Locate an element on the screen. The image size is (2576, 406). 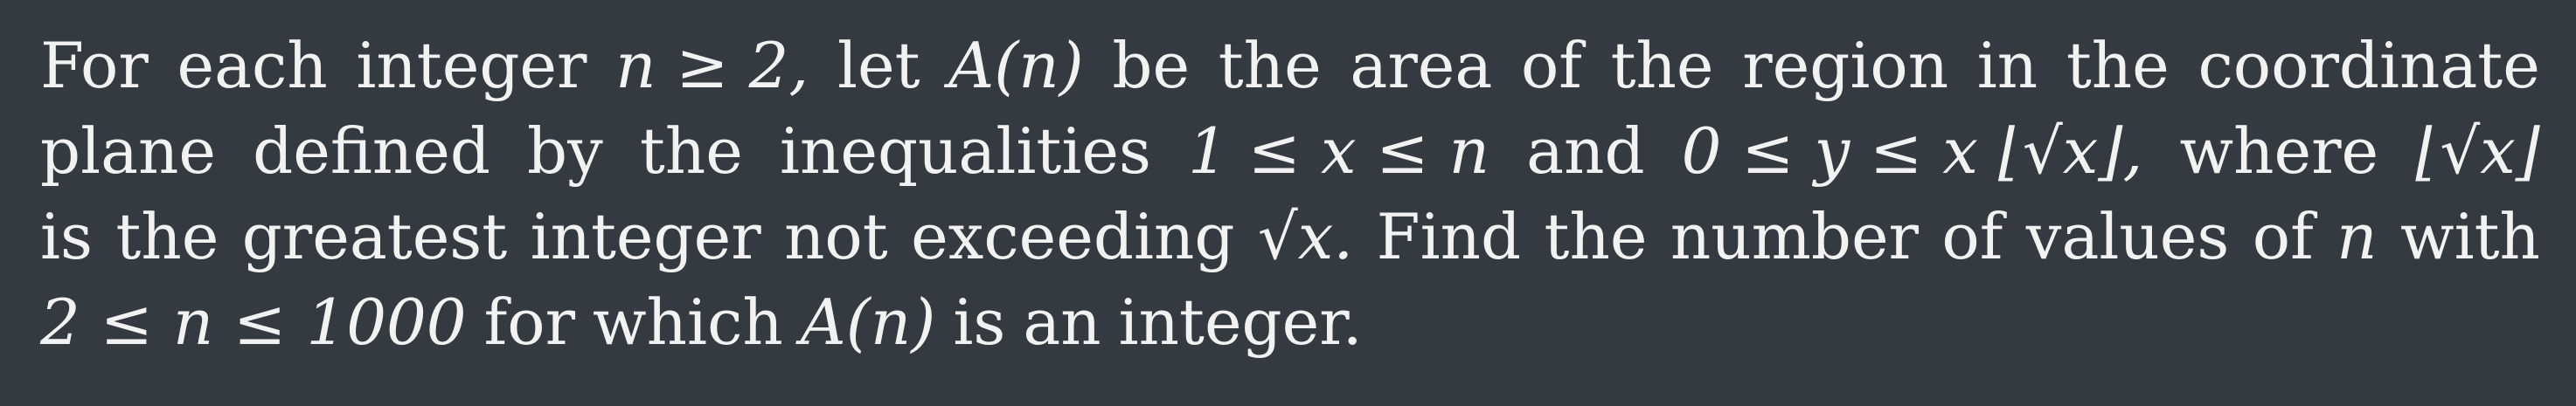
math-inline: 1 ≤ x ≤ n is located at coordinates (1339, 151).